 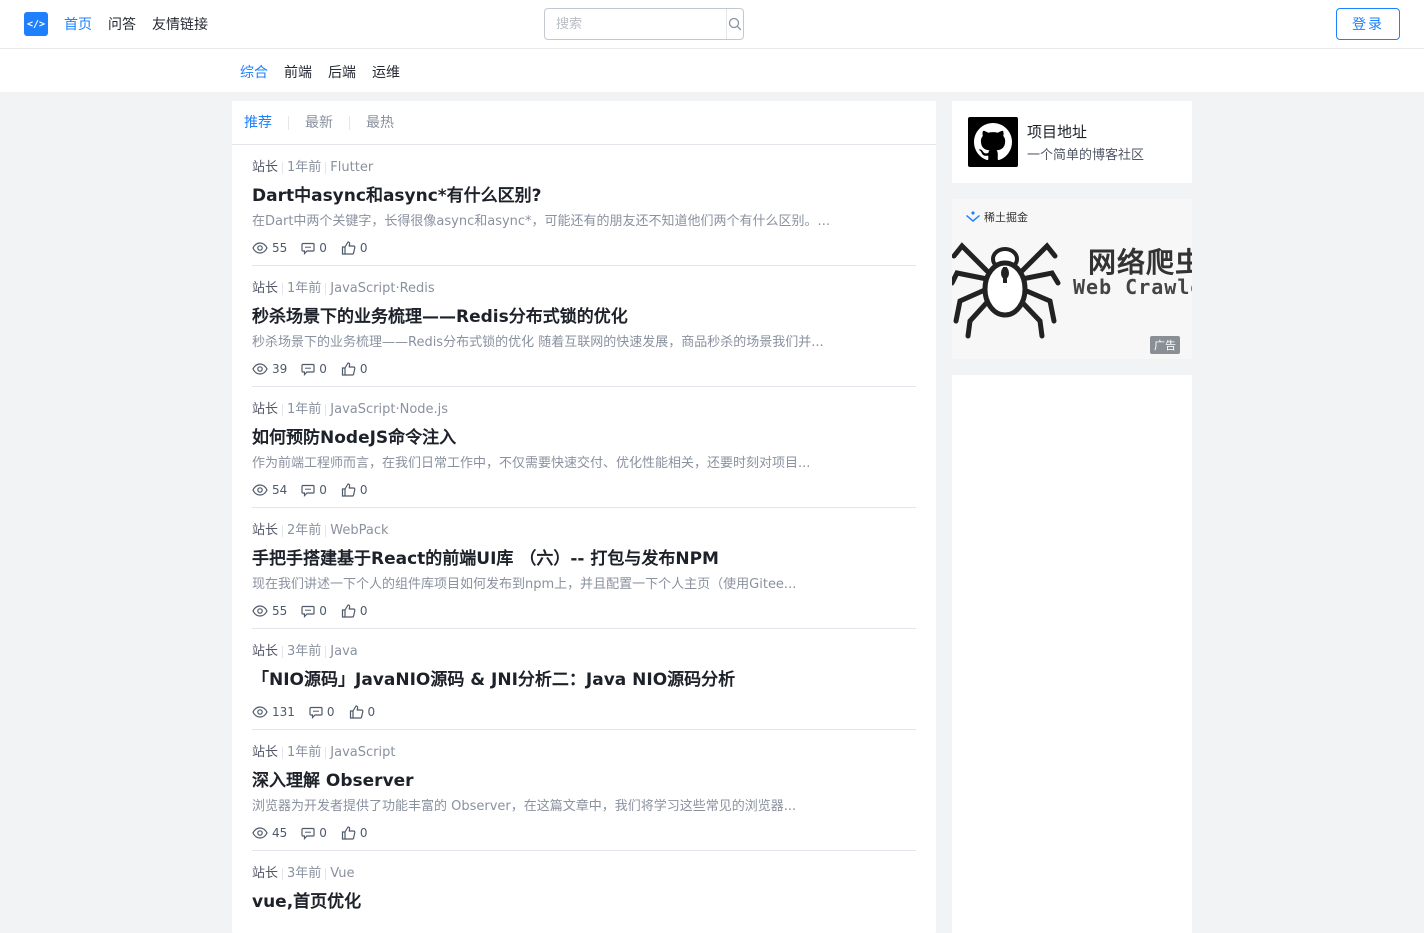 I want to click on article-tags: Vue, so click(x=342, y=874).